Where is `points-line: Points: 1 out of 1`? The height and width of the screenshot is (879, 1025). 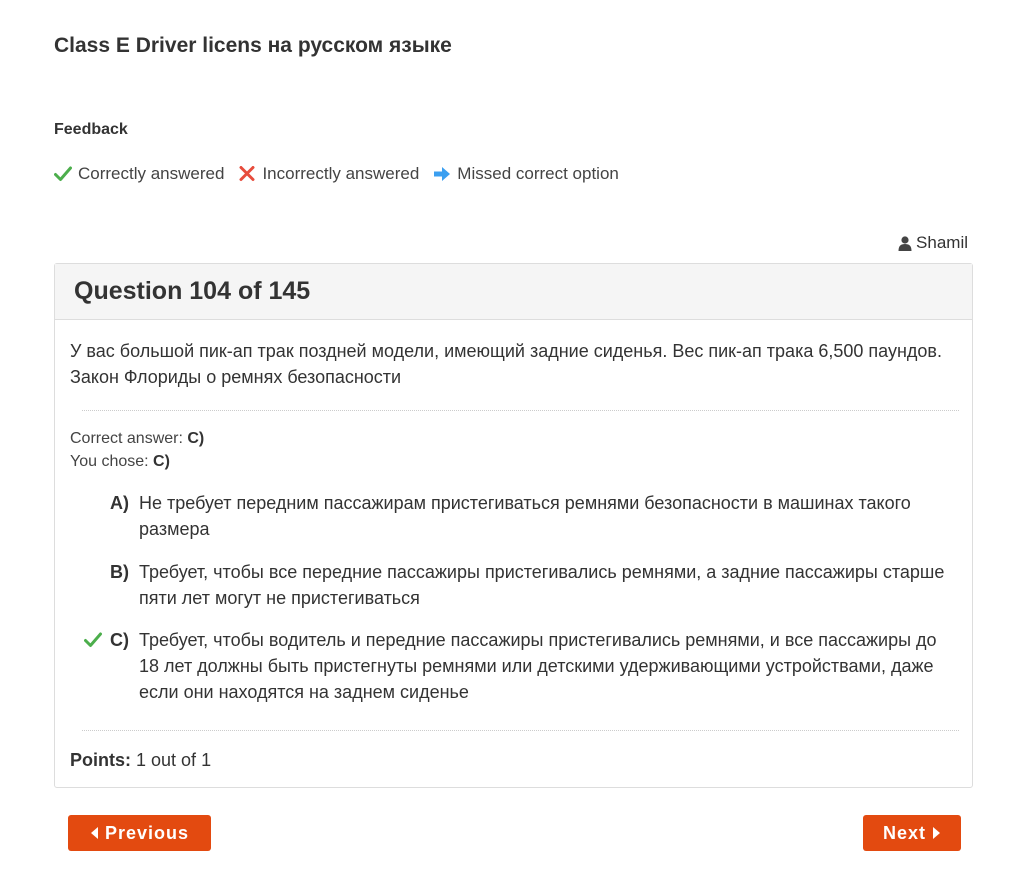 points-line: Points: 1 out of 1 is located at coordinates (140, 760).